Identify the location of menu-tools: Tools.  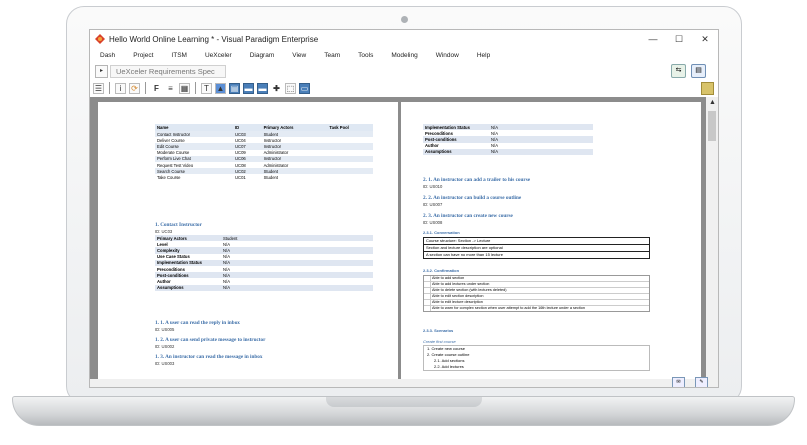
(365, 55).